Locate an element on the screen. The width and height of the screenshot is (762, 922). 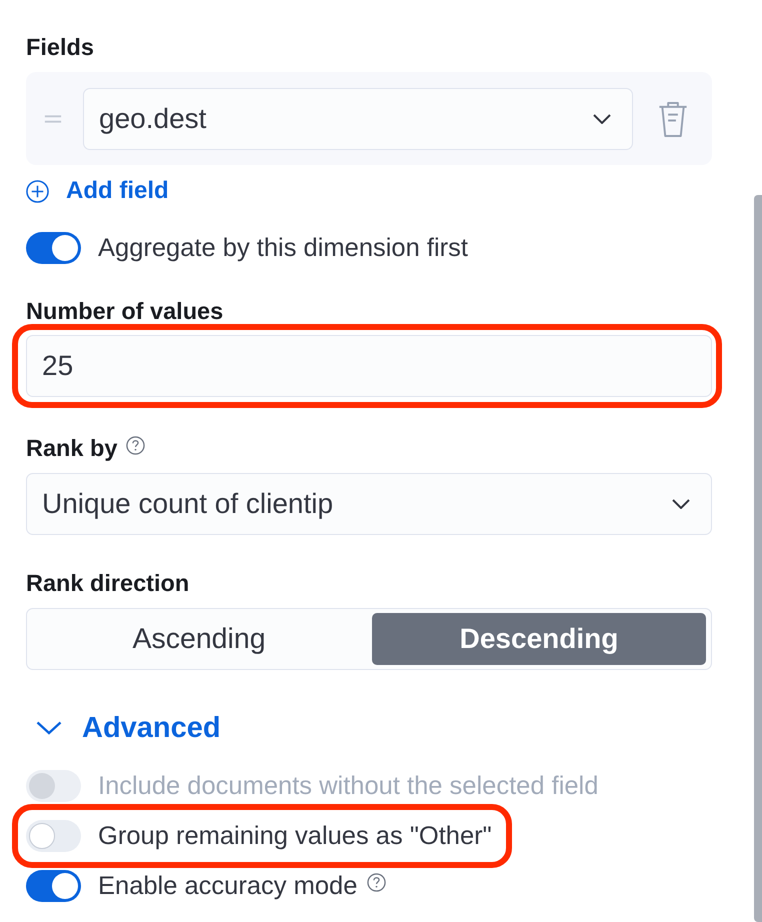
scrollbar-thumb is located at coordinates (758, 558).